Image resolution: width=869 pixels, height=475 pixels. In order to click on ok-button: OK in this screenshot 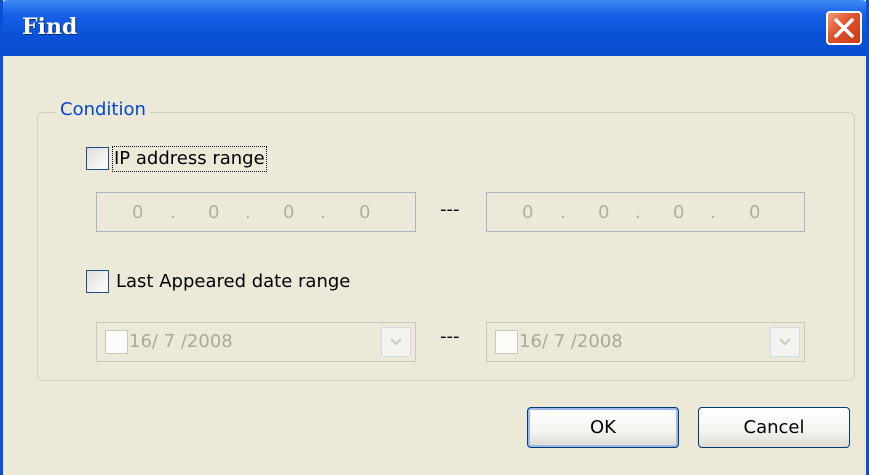, I will do `click(603, 427)`.